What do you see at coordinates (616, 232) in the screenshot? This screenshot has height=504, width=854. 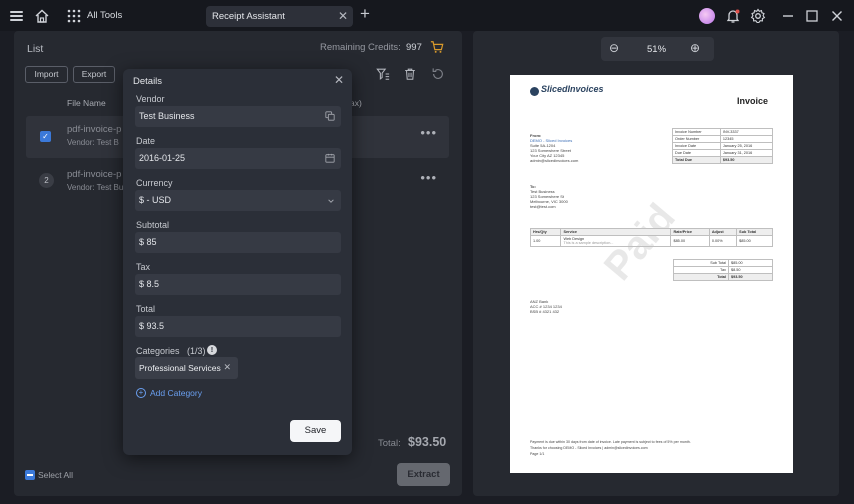 I see `items-header: Service` at bounding box center [616, 232].